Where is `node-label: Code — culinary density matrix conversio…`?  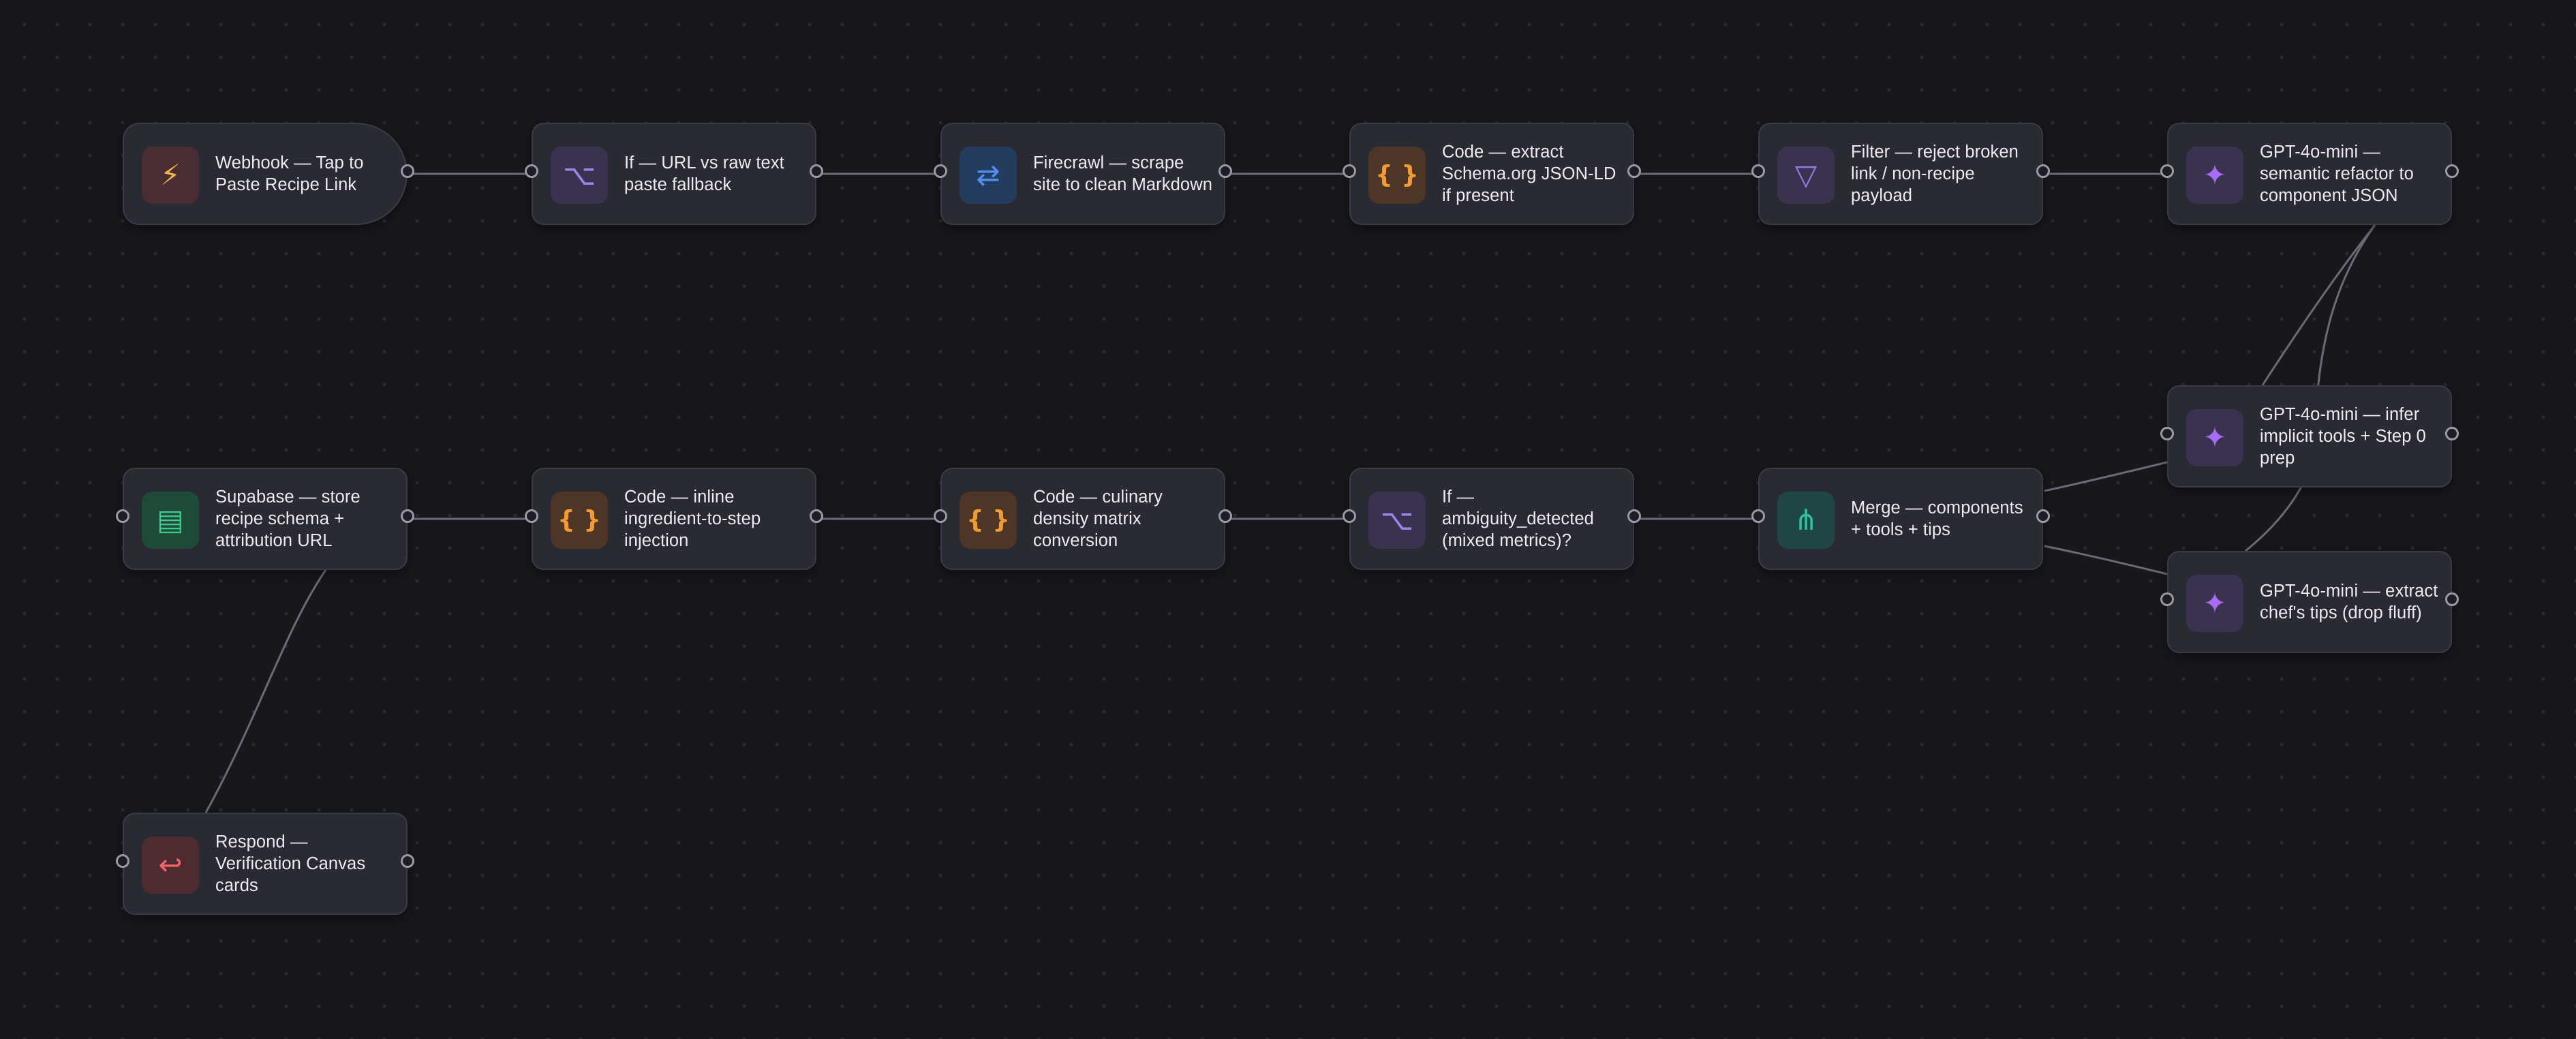
node-label: Code — culinary density matrix conversio… is located at coordinates (1098, 518).